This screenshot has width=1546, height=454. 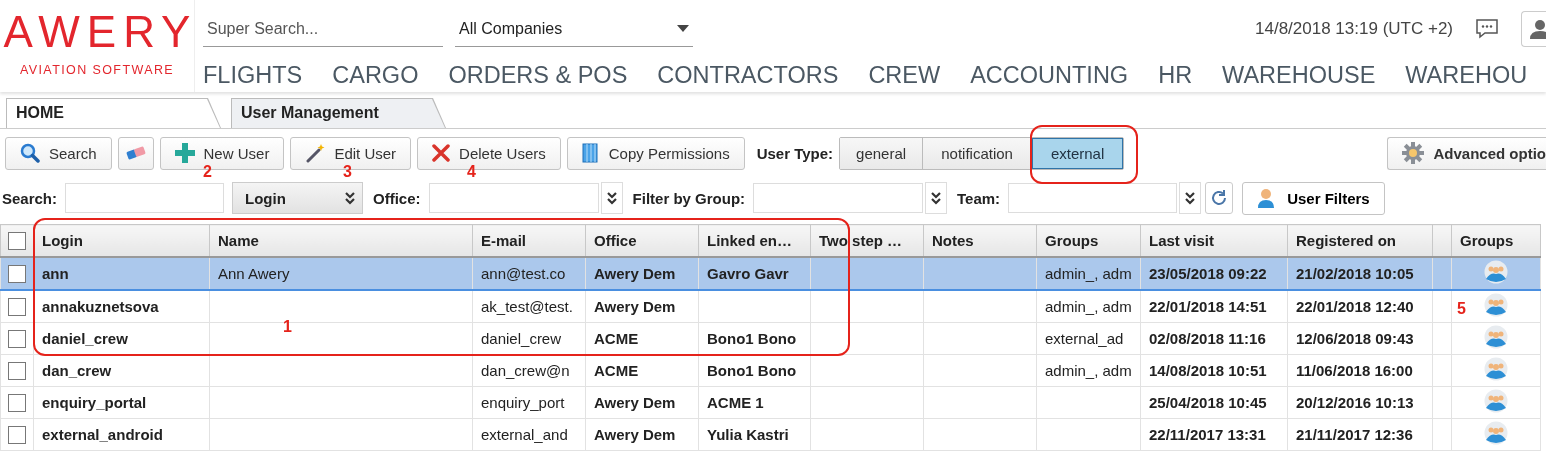 What do you see at coordinates (30, 153) in the screenshot?
I see `search-icon` at bounding box center [30, 153].